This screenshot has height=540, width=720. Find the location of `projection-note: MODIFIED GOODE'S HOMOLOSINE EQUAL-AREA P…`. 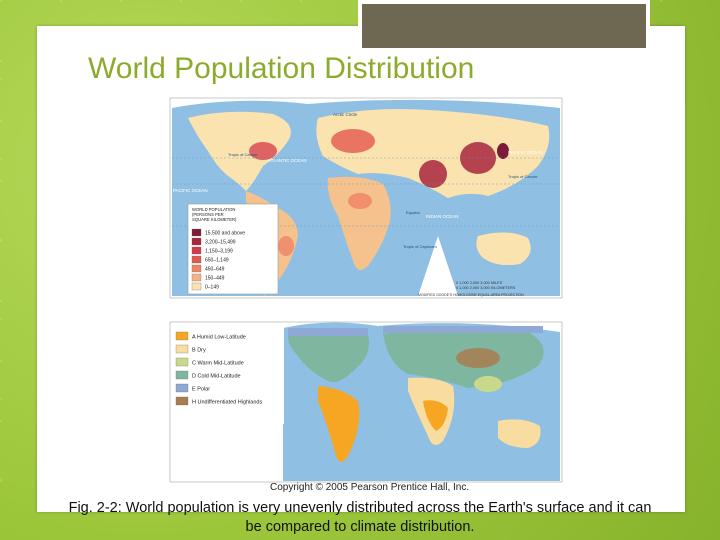

projection-note: MODIFIED GOODE'S HOMOLOSINE EQUAL-AREA P… is located at coordinates (471, 295).